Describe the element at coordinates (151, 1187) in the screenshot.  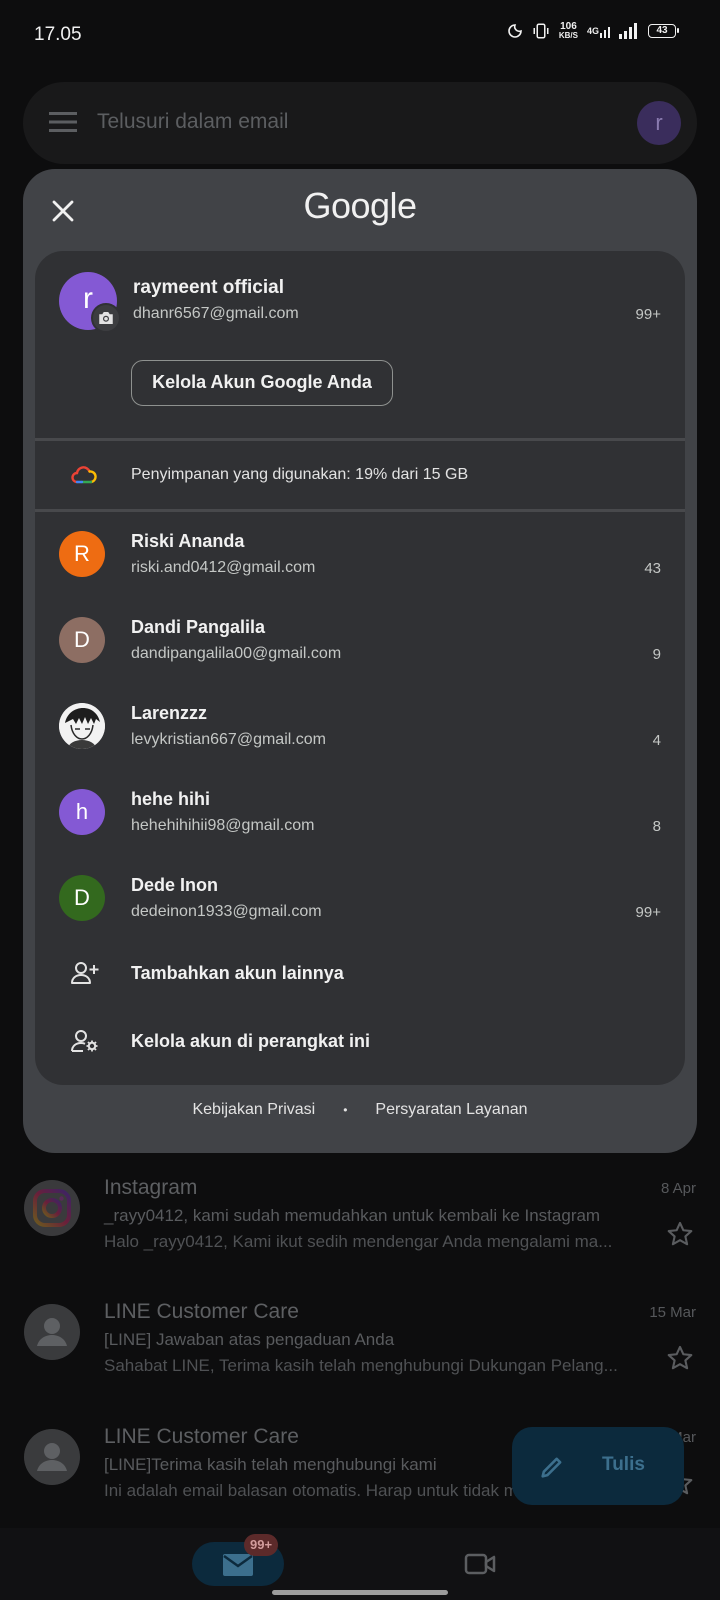
I see `email-sender: Instagram` at that location.